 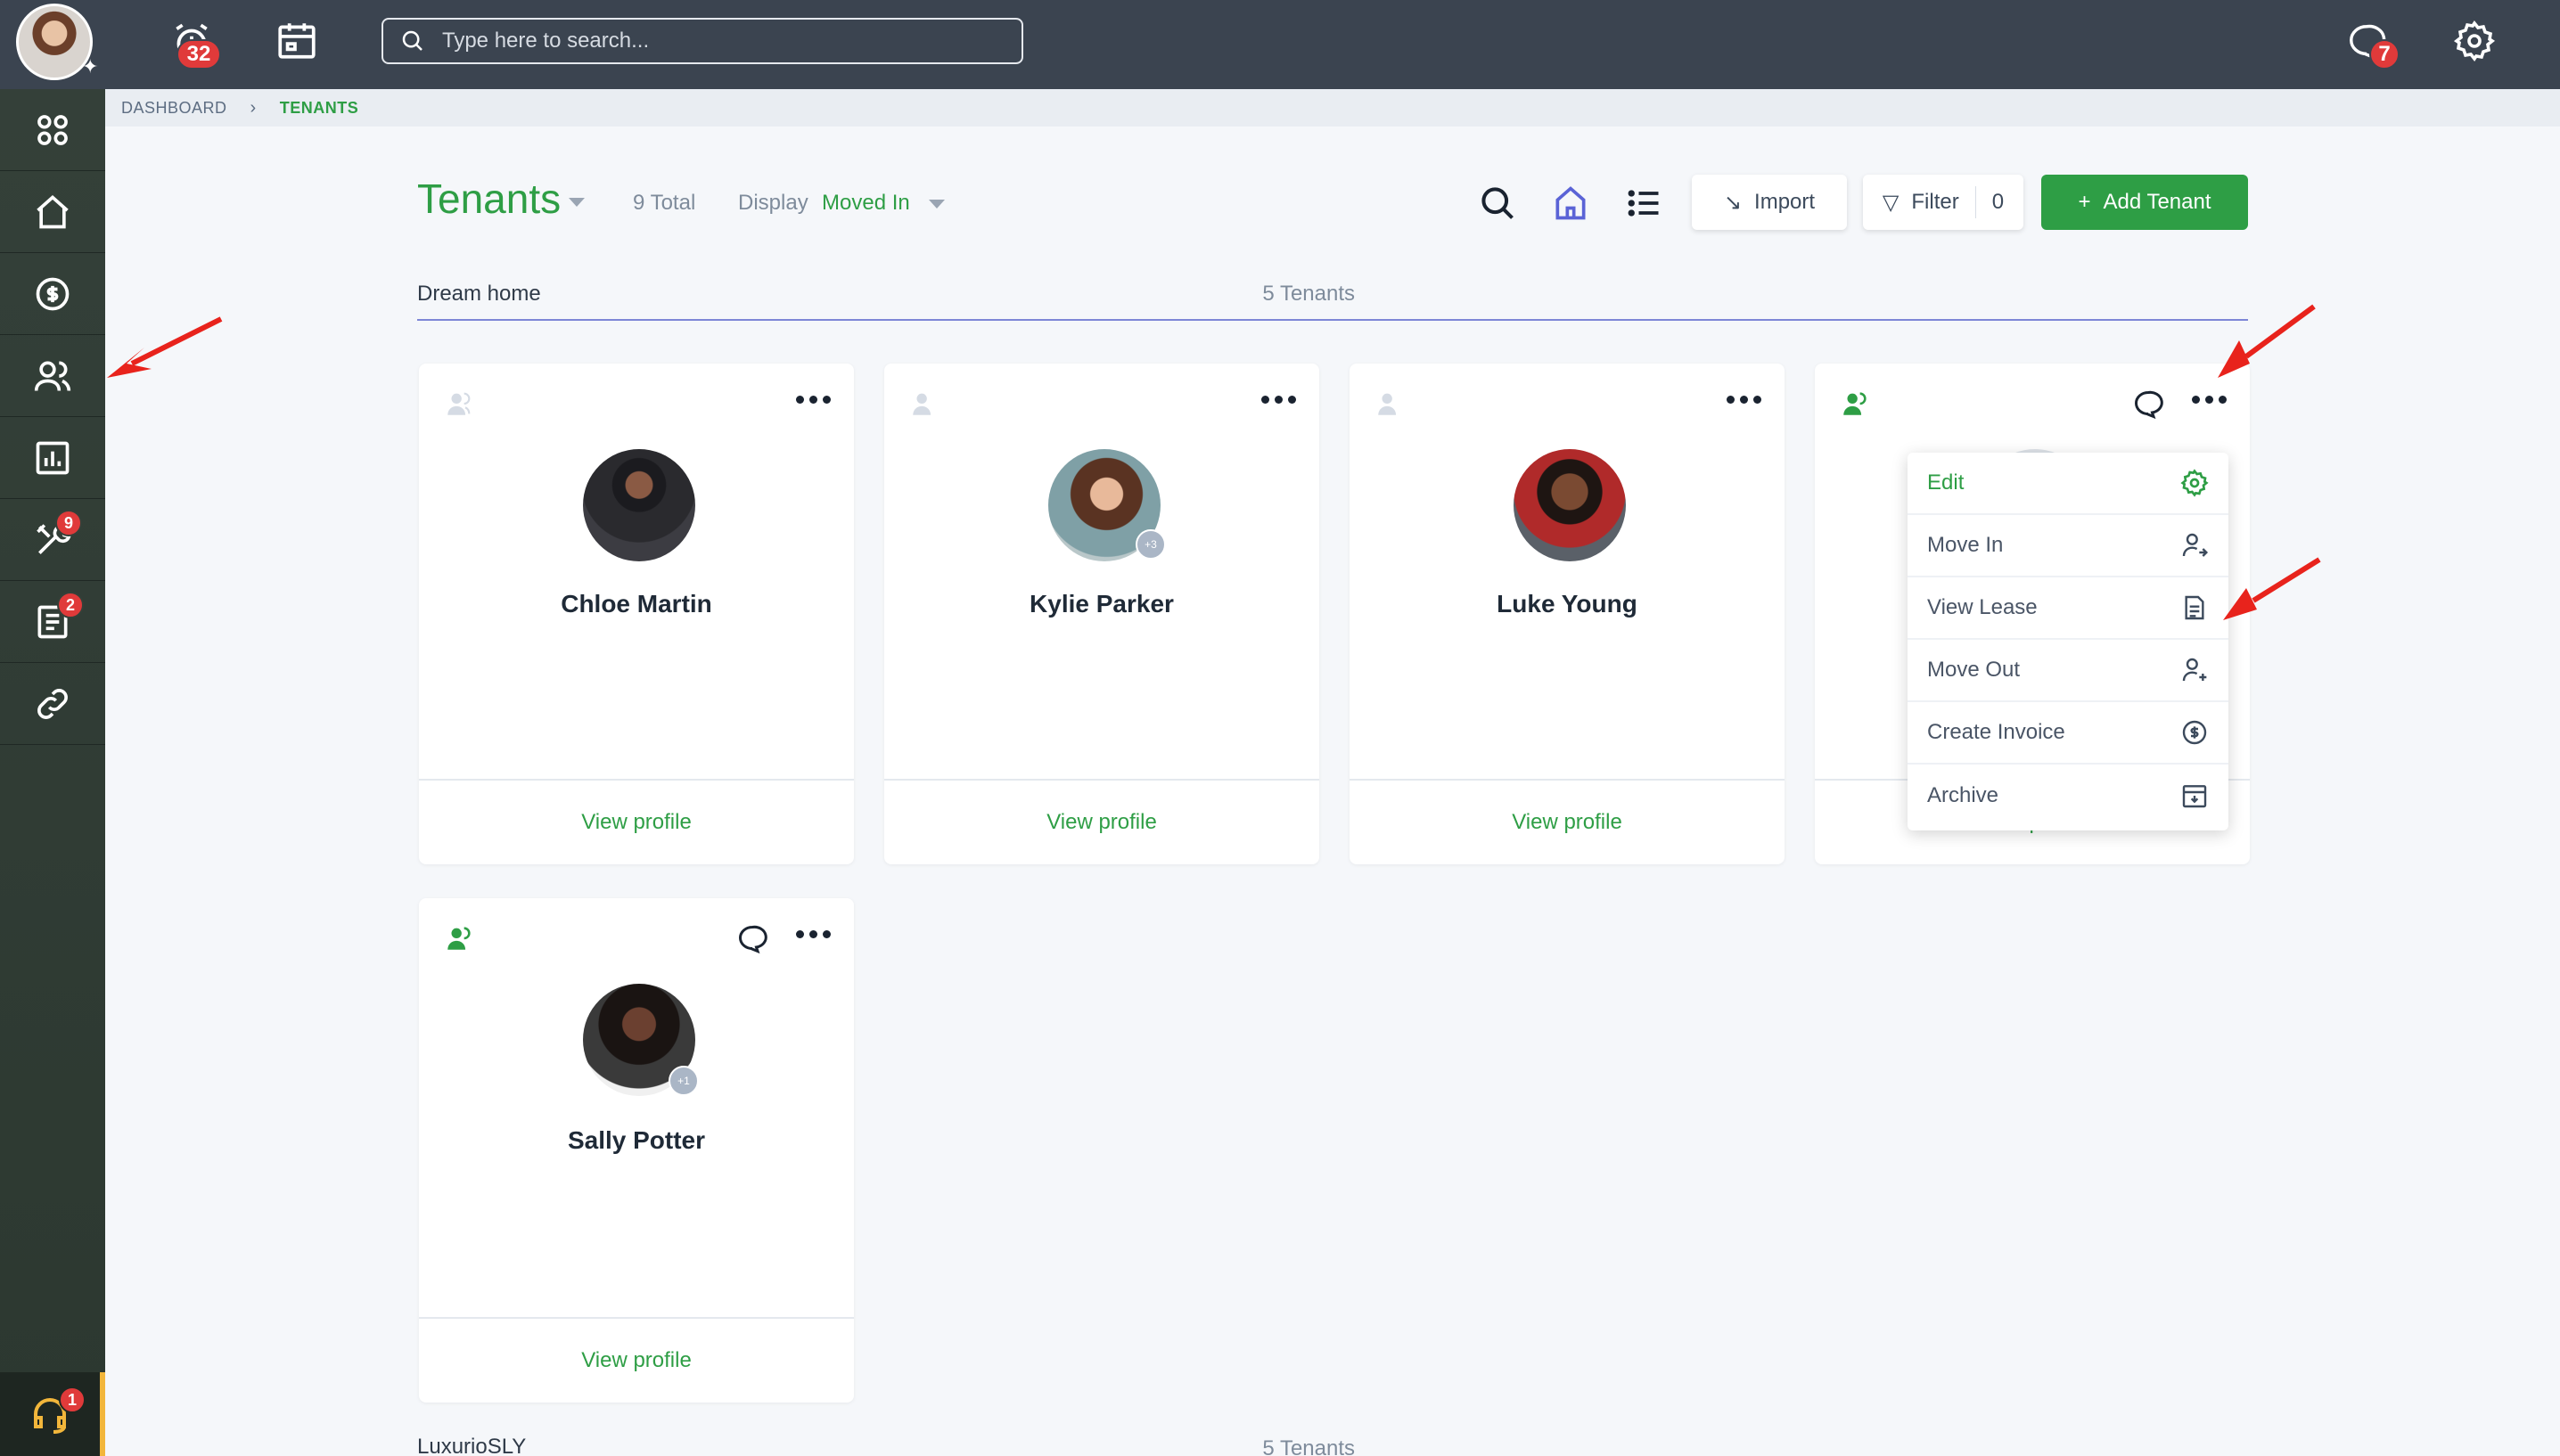 What do you see at coordinates (412, 40) in the screenshot?
I see `search-icon` at bounding box center [412, 40].